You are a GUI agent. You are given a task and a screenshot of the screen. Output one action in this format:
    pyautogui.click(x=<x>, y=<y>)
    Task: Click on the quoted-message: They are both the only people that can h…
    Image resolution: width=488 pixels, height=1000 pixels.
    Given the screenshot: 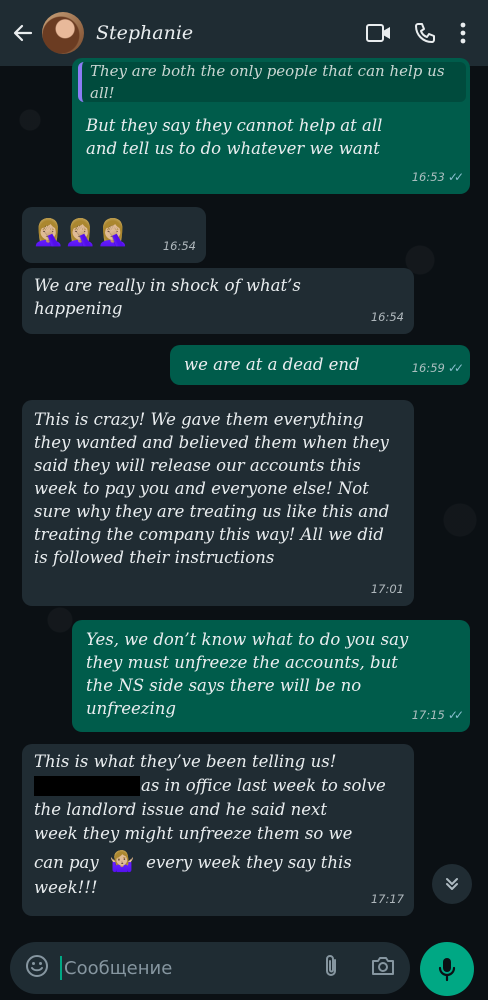 What is the action you would take?
    pyautogui.click(x=272, y=82)
    